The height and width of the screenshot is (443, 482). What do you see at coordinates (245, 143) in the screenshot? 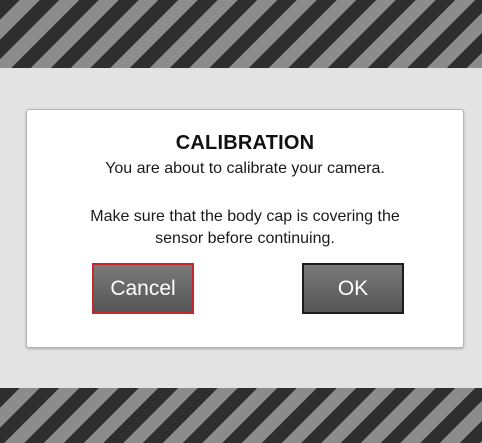
I see `dialog-title: CALIBRATION` at bounding box center [245, 143].